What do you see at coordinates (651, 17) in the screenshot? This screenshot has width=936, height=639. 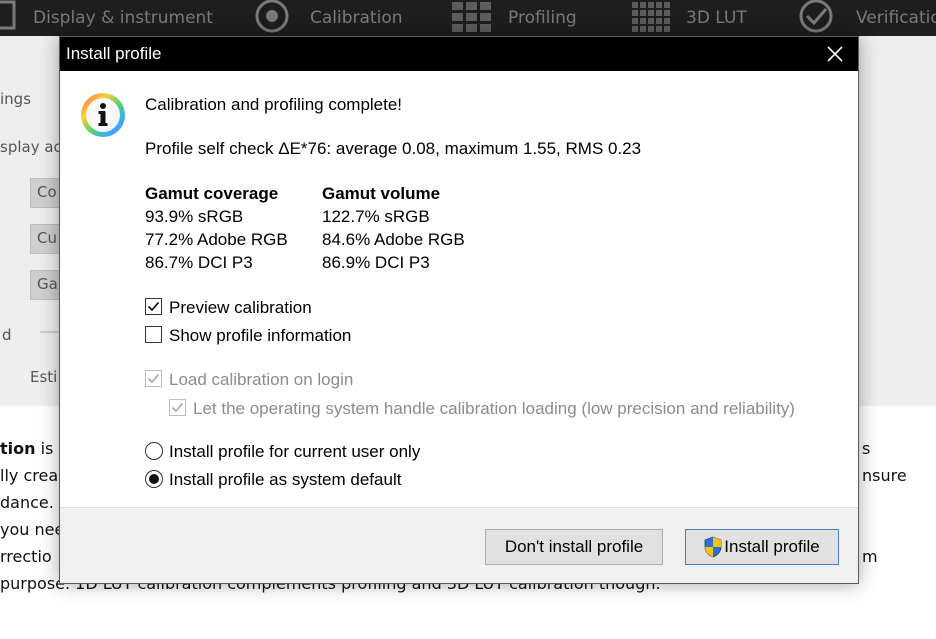 I see `cube-icon` at bounding box center [651, 17].